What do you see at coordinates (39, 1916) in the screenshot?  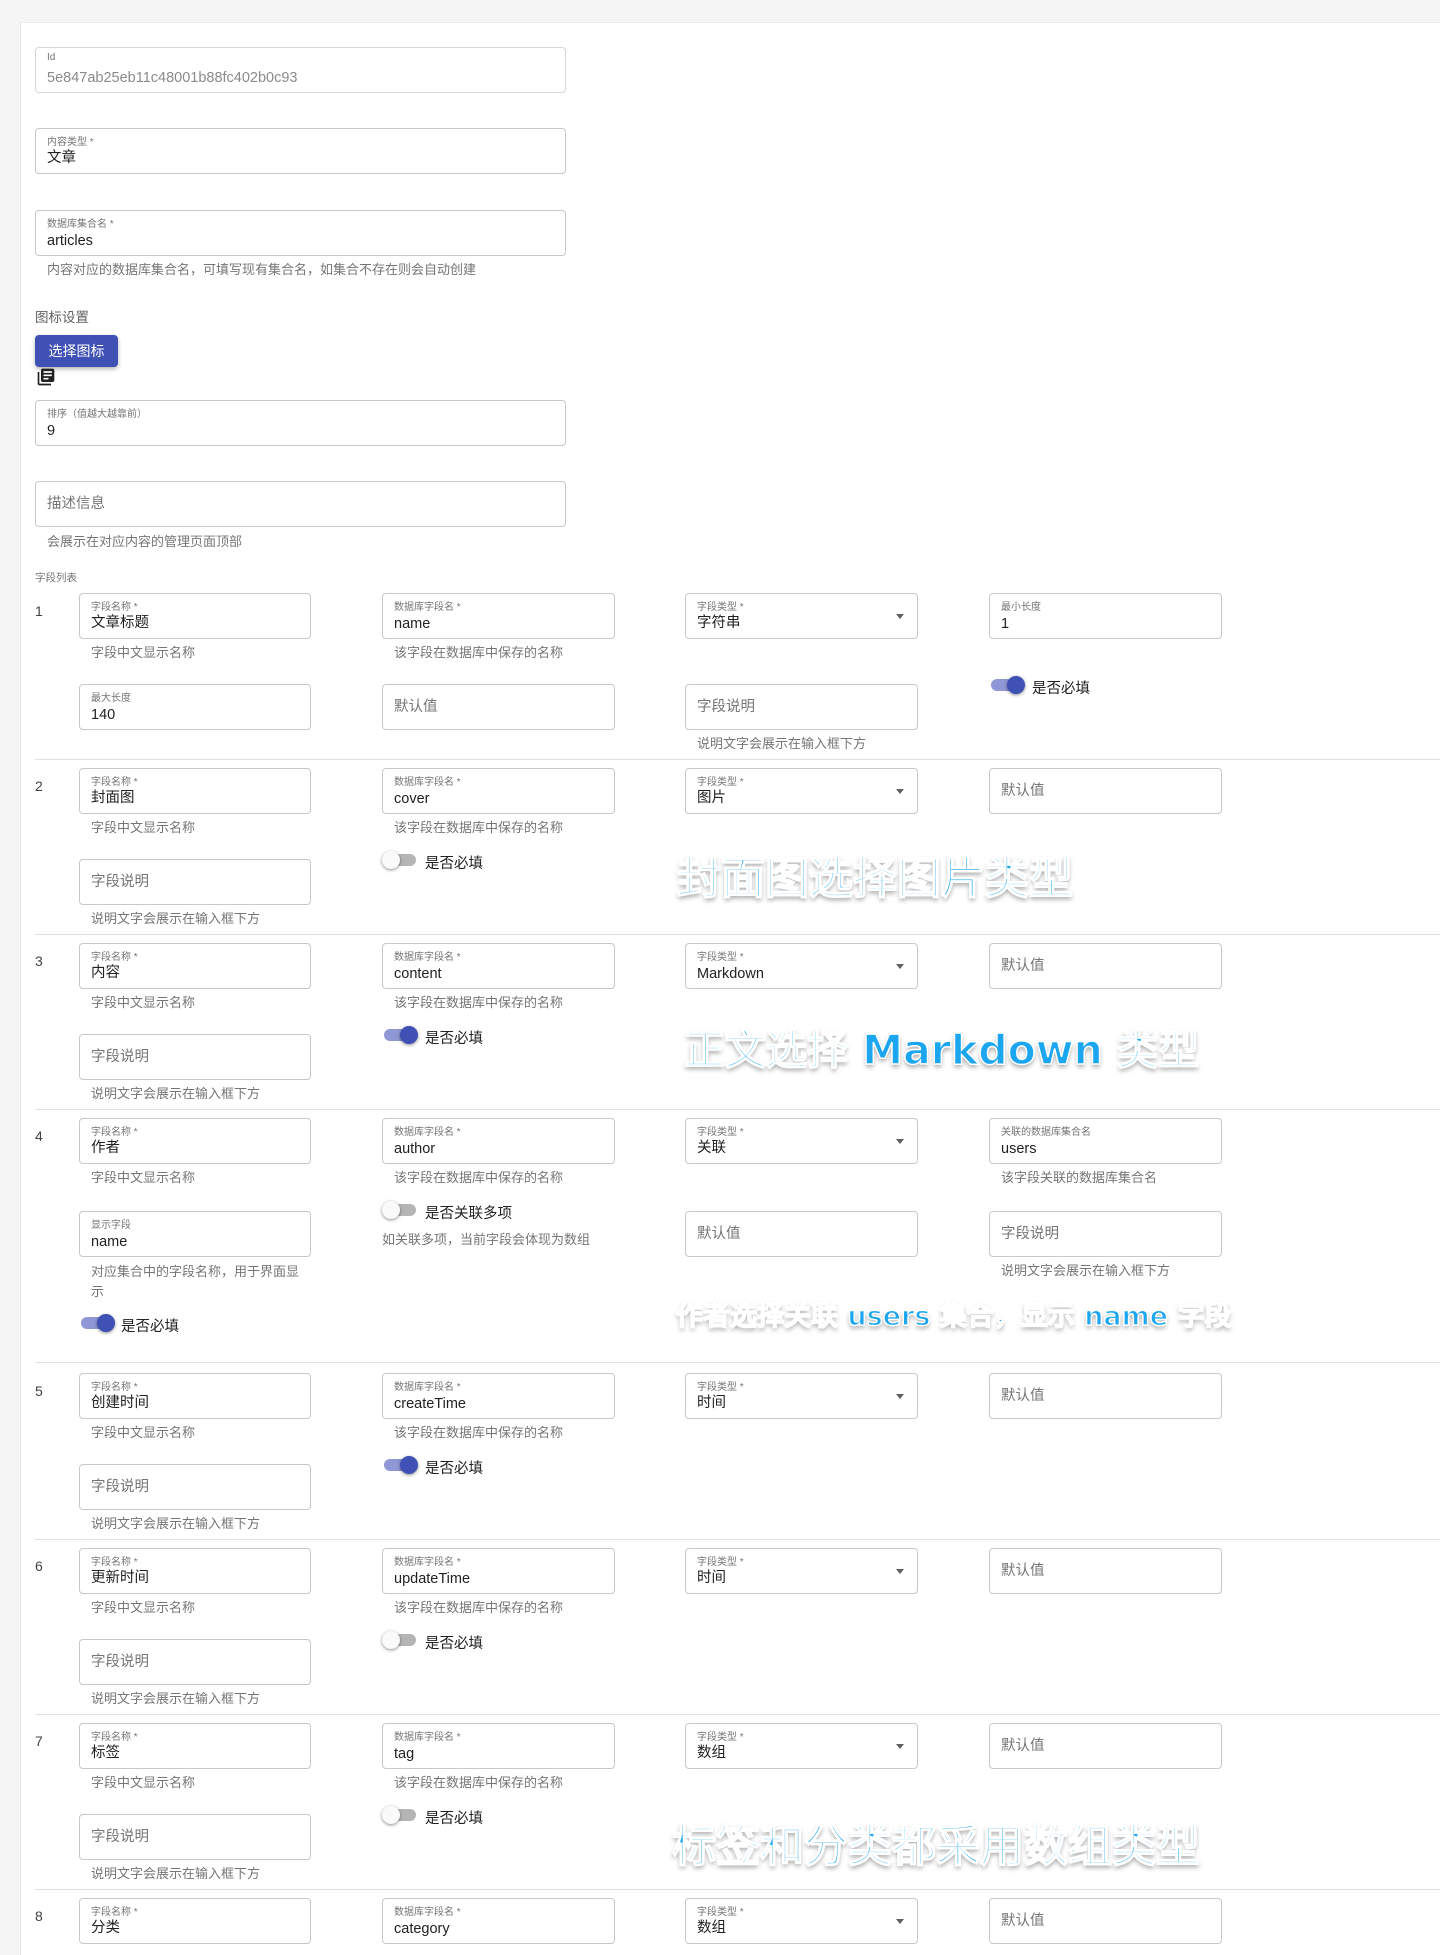 I see `field-row-index: 8` at bounding box center [39, 1916].